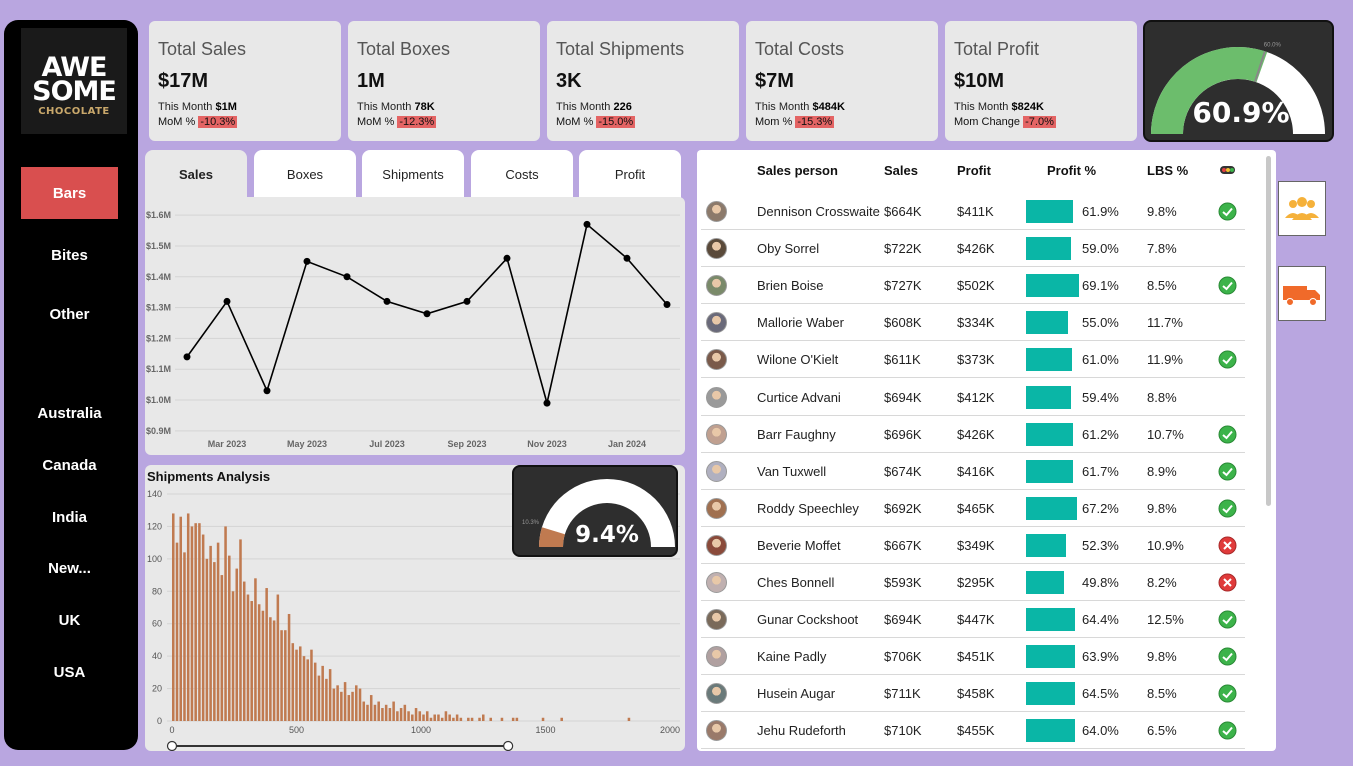 Image resolution: width=1353 pixels, height=766 pixels. Describe the element at coordinates (69, 193) in the screenshot. I see `nav-bars-button: Bars` at that location.